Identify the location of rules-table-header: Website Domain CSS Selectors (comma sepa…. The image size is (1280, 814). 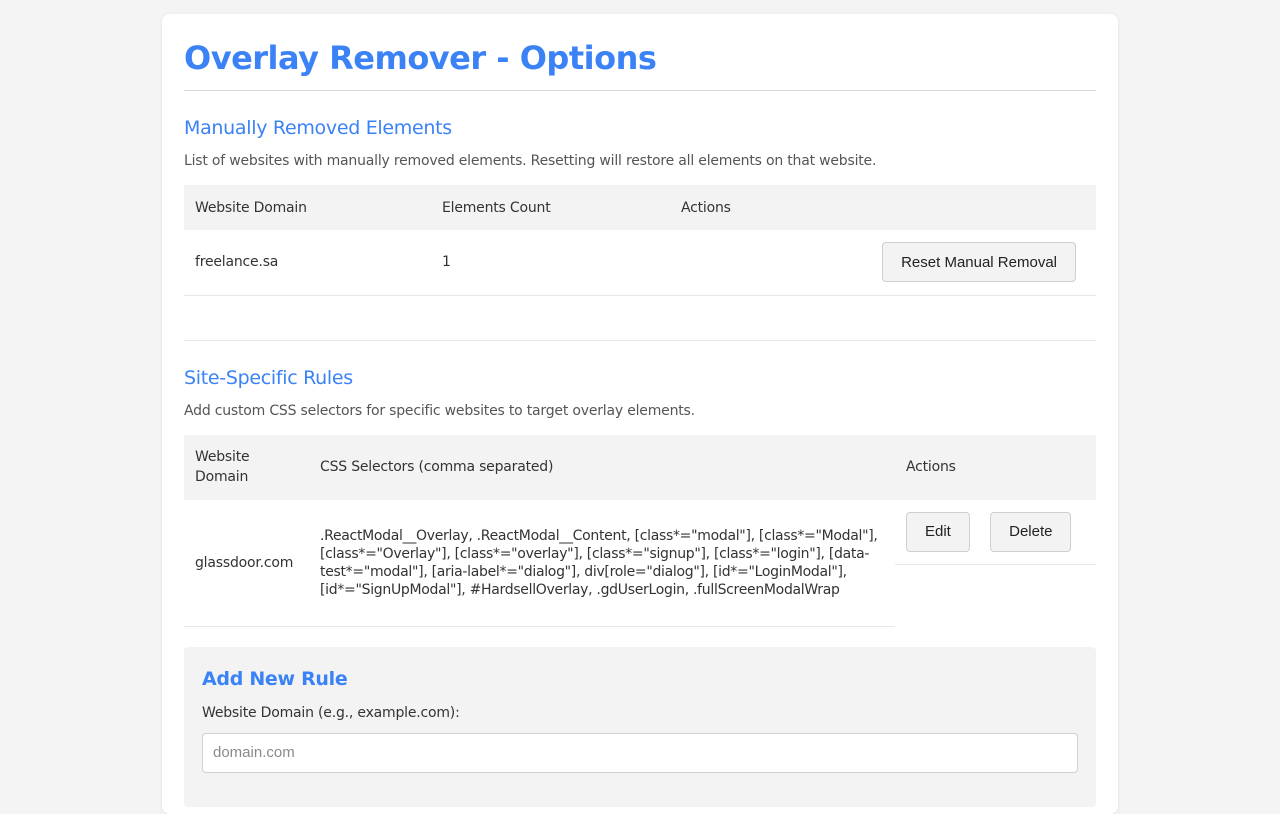
(640, 467).